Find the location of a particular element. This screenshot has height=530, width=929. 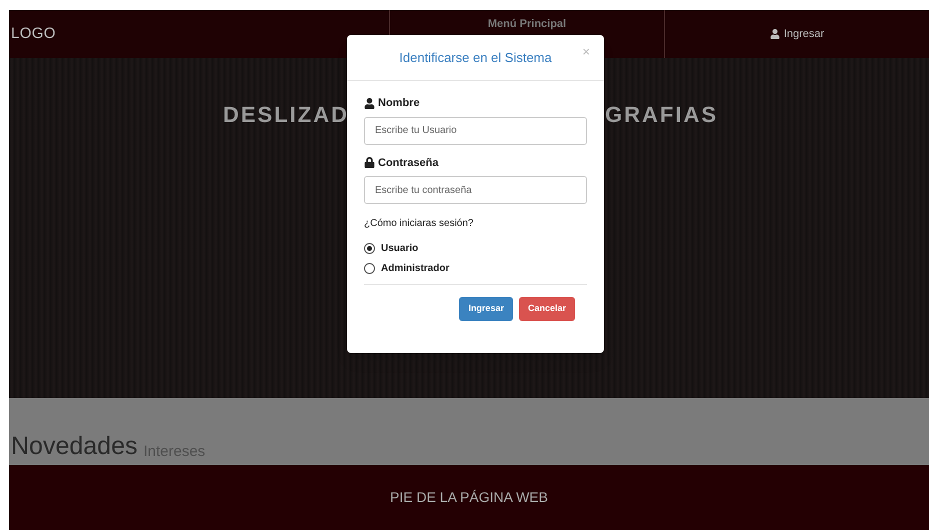

radio-option: Administrador is located at coordinates (407, 268).